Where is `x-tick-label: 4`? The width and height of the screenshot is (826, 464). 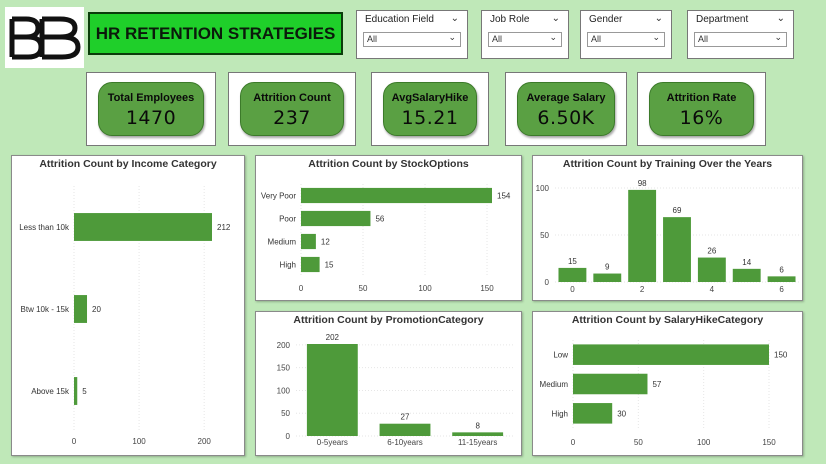
x-tick-label: 4 is located at coordinates (712, 289).